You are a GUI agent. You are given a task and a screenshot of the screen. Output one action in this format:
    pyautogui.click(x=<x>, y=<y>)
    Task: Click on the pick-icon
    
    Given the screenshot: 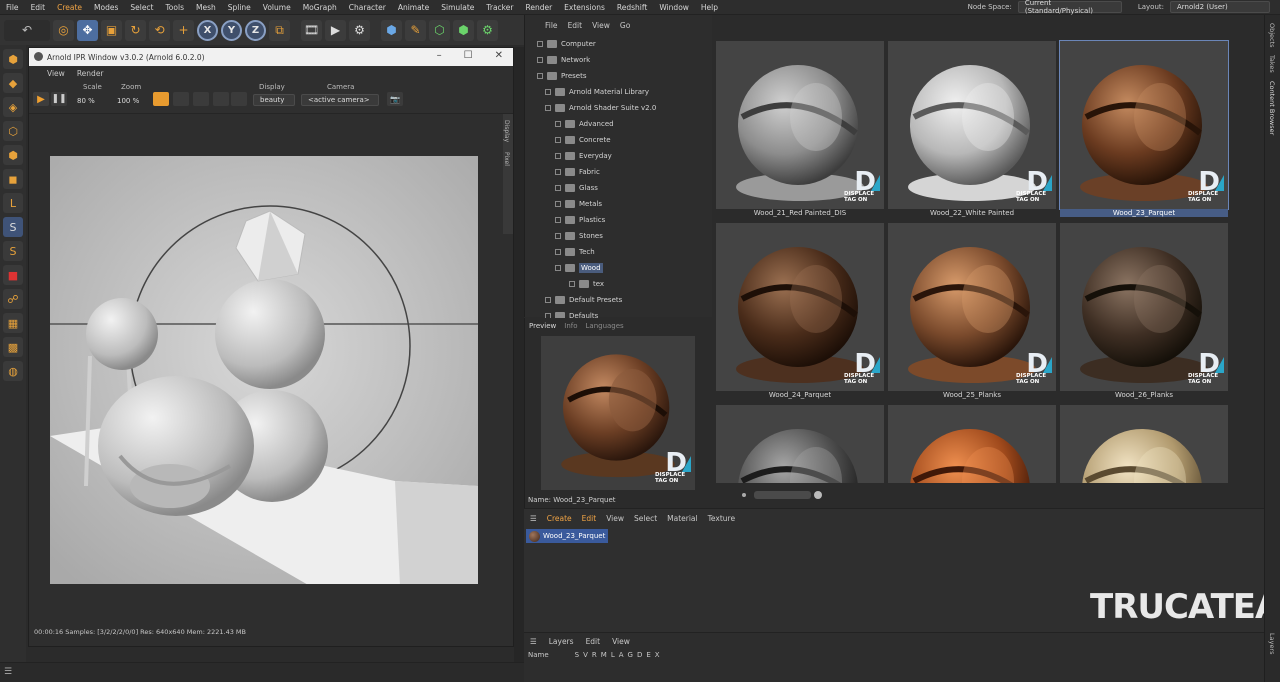 What is the action you would take?
    pyautogui.click(x=239, y=99)
    